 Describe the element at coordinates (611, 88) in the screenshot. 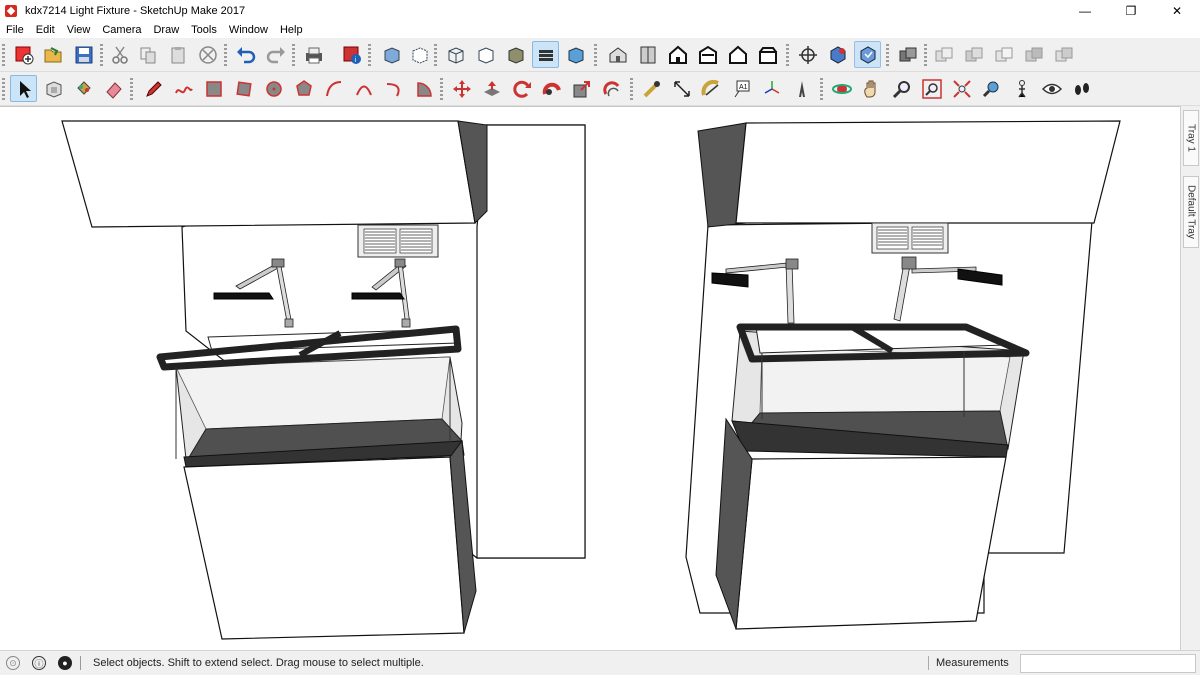

I see `offset-icon` at that location.